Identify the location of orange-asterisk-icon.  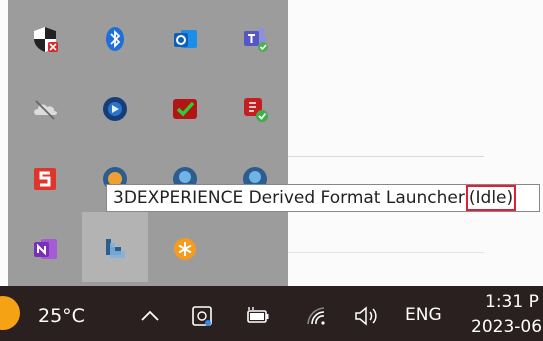
(185, 249).